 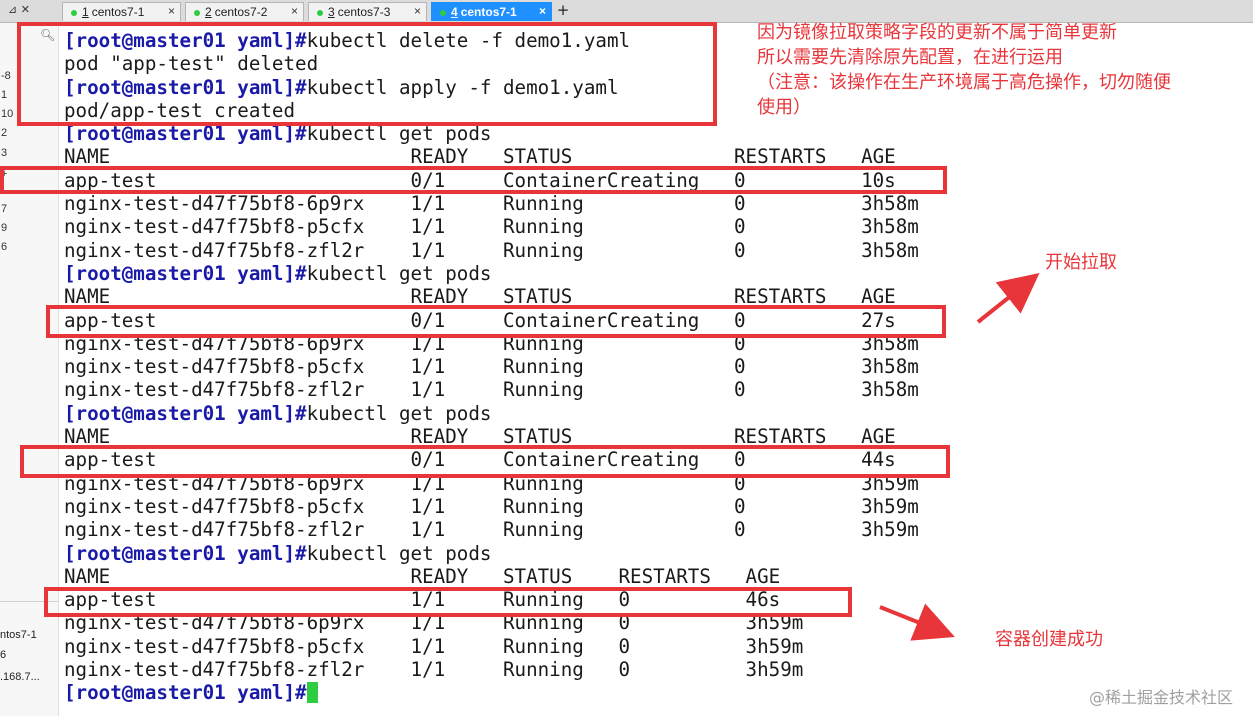 I want to click on annotation-arrows, so click(x=959, y=457).